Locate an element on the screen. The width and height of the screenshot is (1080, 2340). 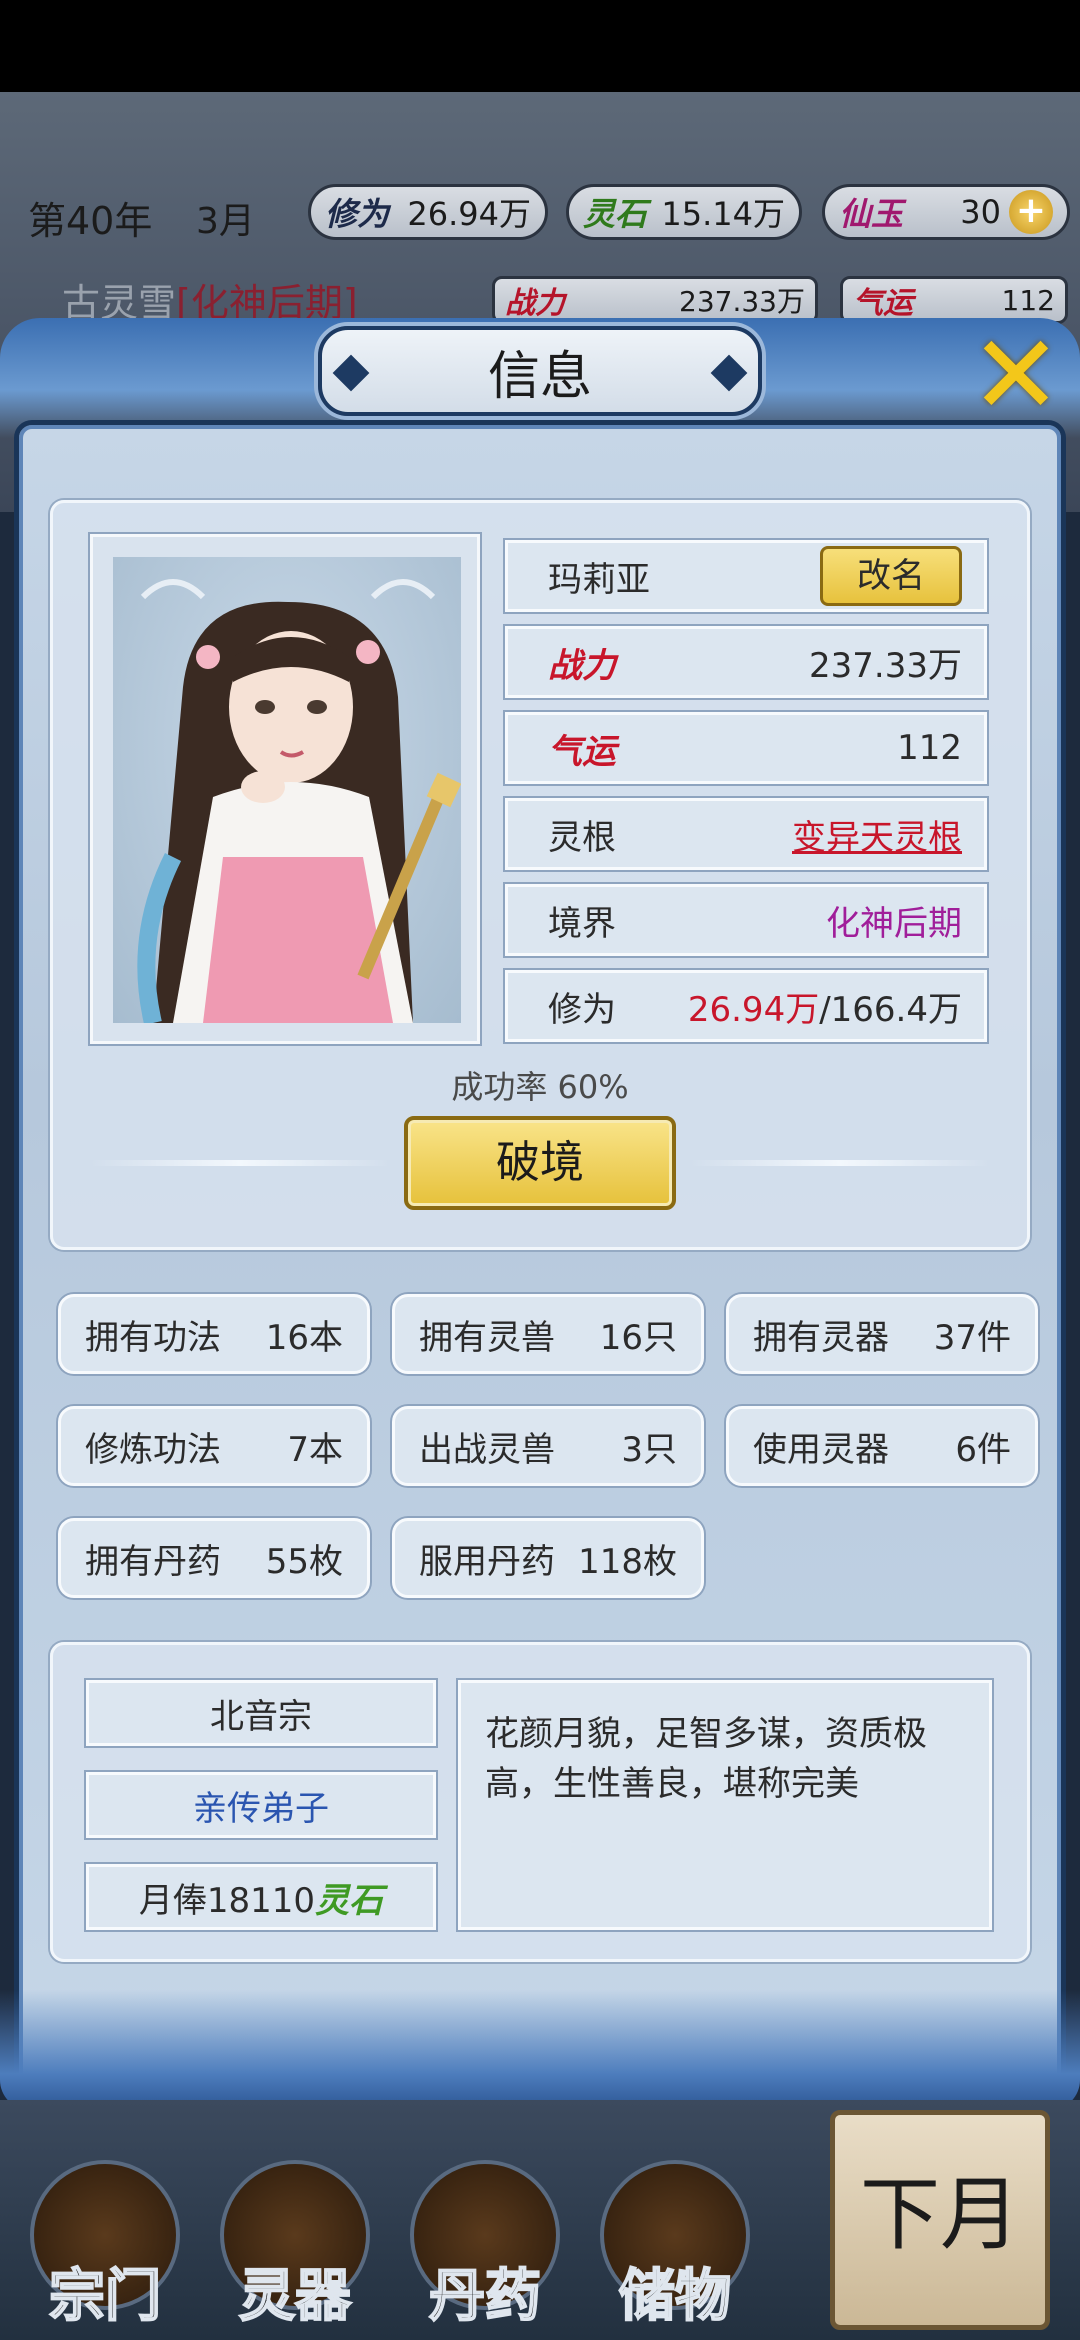
success-rate: 成功率 60% is located at coordinates (540, 1087).